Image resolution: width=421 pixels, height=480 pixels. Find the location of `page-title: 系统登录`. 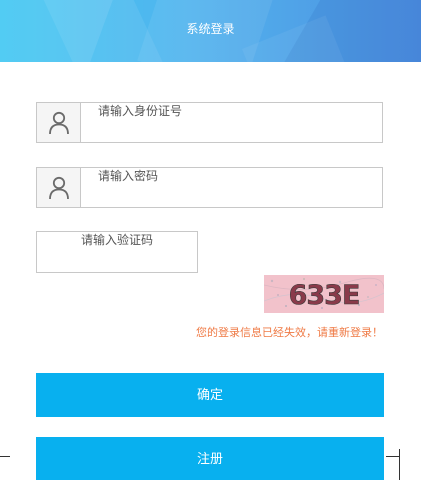

page-title: 系统登录 is located at coordinates (210, 29).